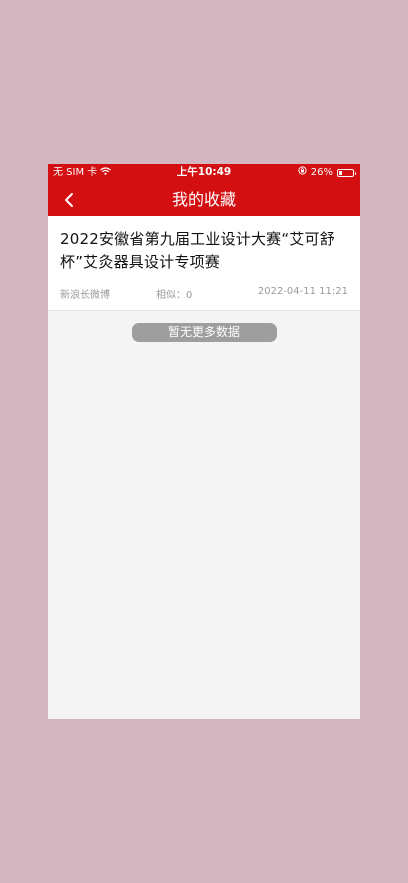 The width and height of the screenshot is (408, 883). Describe the element at coordinates (341, 172) in the screenshot. I see `battery-level` at that location.